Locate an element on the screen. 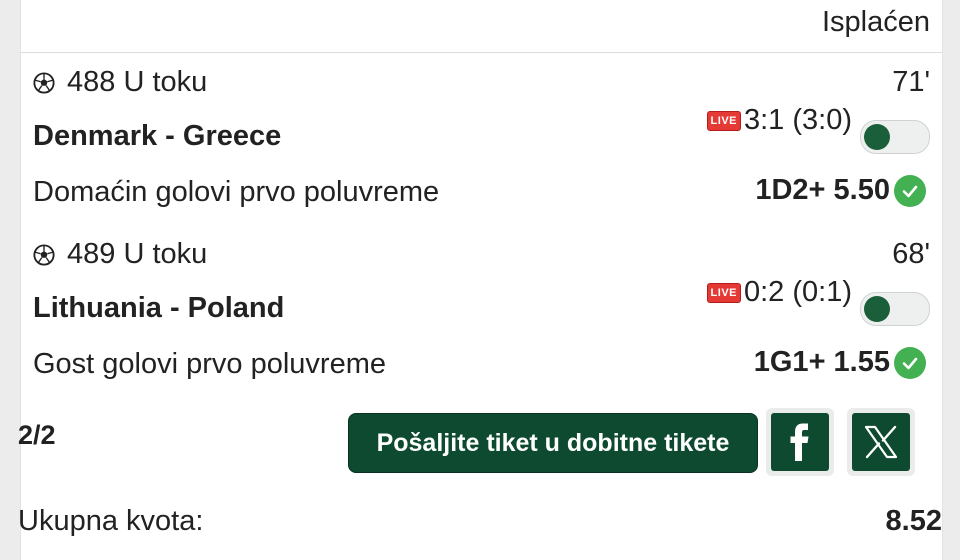 The width and height of the screenshot is (960, 560). event-header-text: 488 U toku is located at coordinates (137, 82).